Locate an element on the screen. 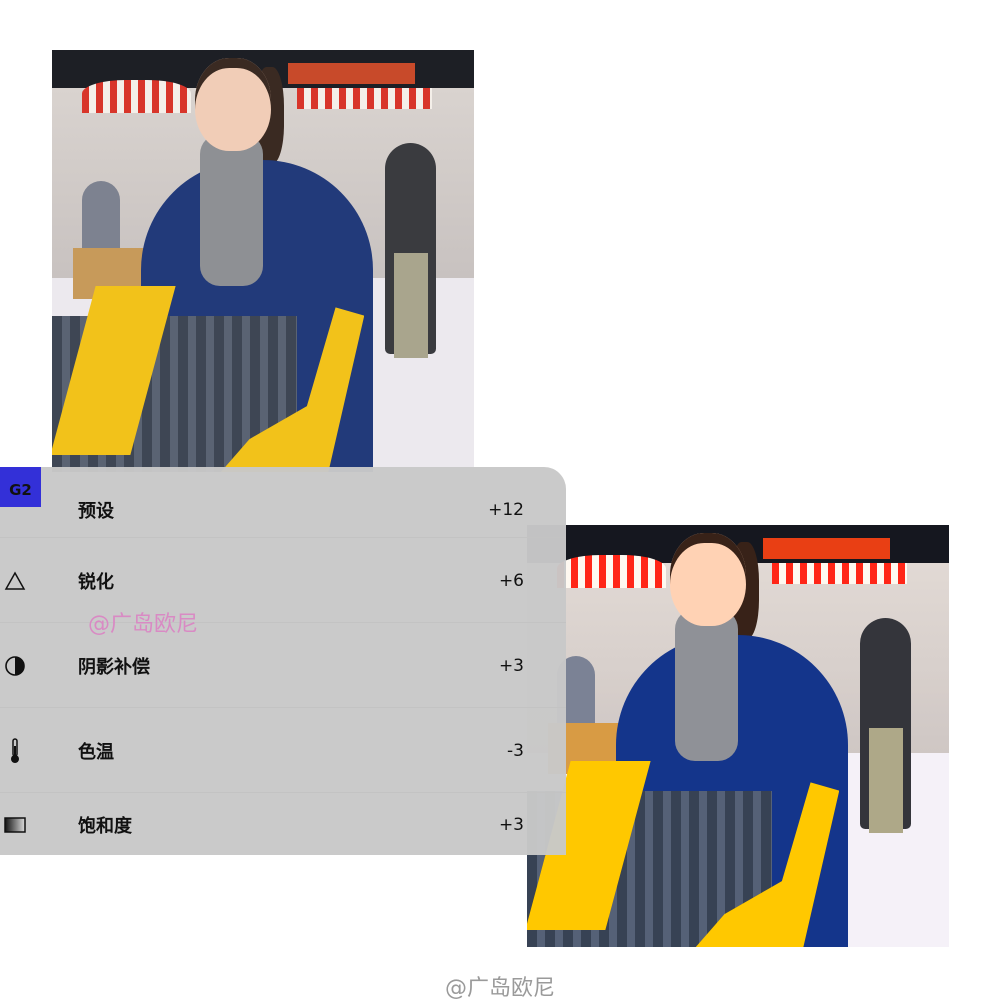  adjustment-row-shadows: 阴影补偿 +3 is located at coordinates (283, 665).